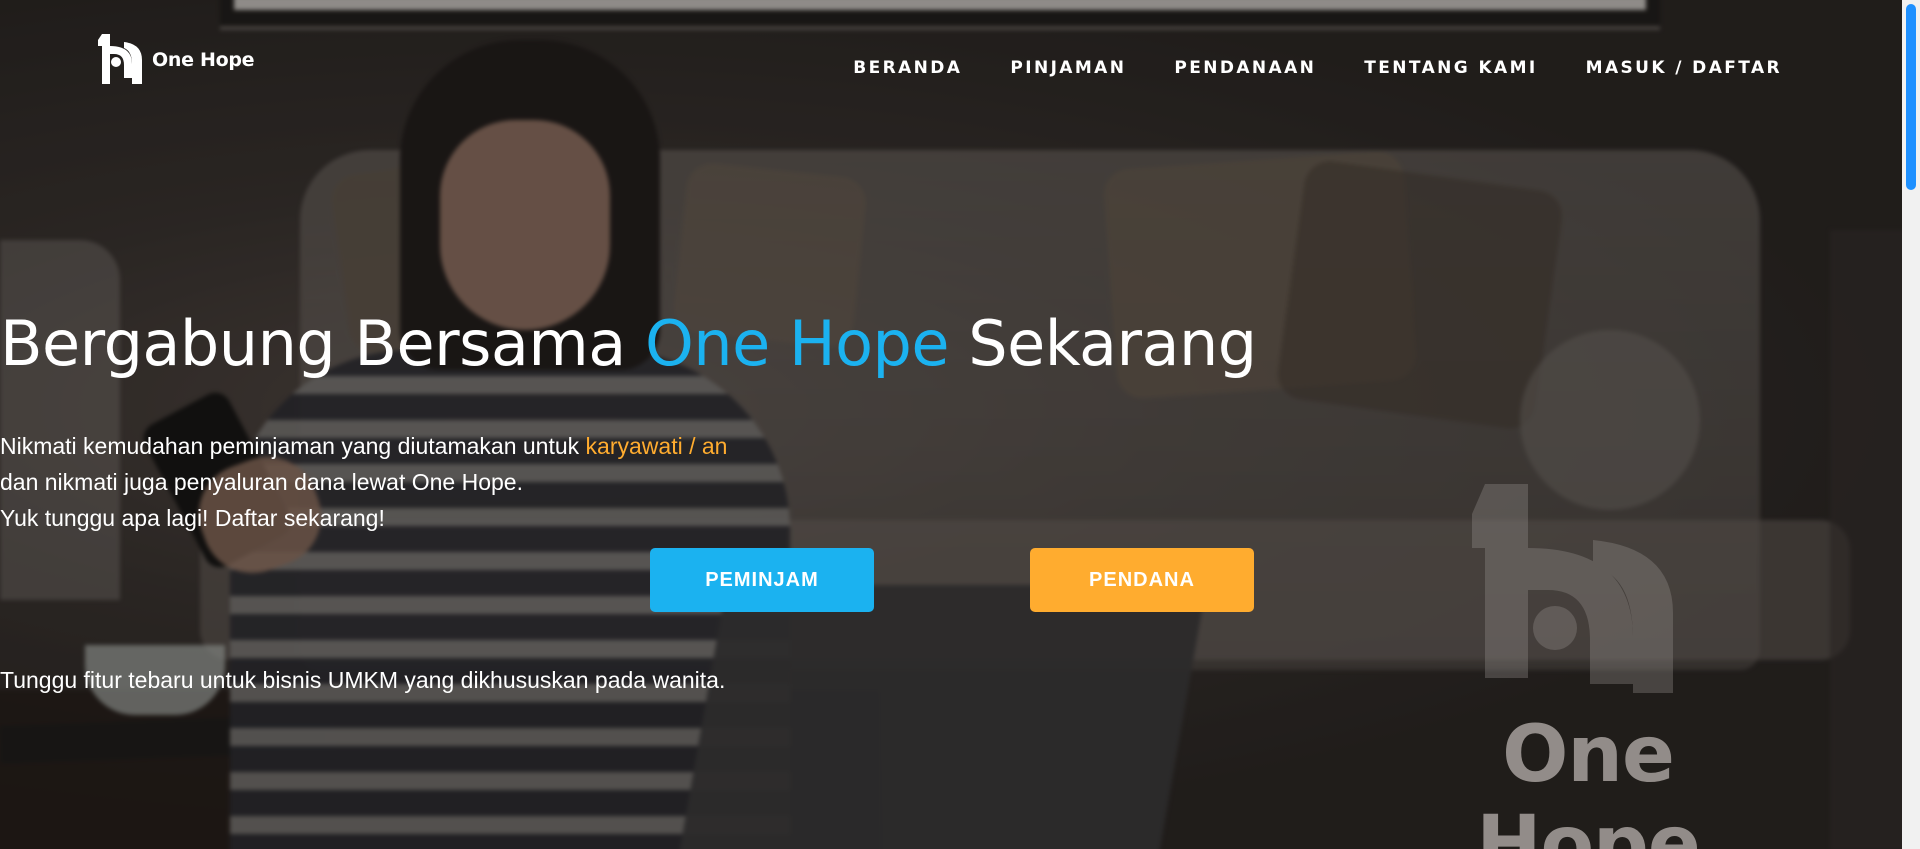 The height and width of the screenshot is (849, 1920). I want to click on peminjam-button: PEMINJAM, so click(762, 580).